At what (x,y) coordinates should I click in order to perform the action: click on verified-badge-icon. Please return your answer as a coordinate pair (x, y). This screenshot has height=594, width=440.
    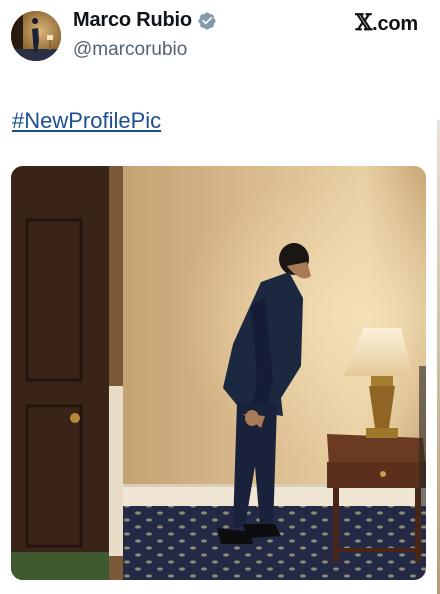
    Looking at the image, I should click on (207, 21).